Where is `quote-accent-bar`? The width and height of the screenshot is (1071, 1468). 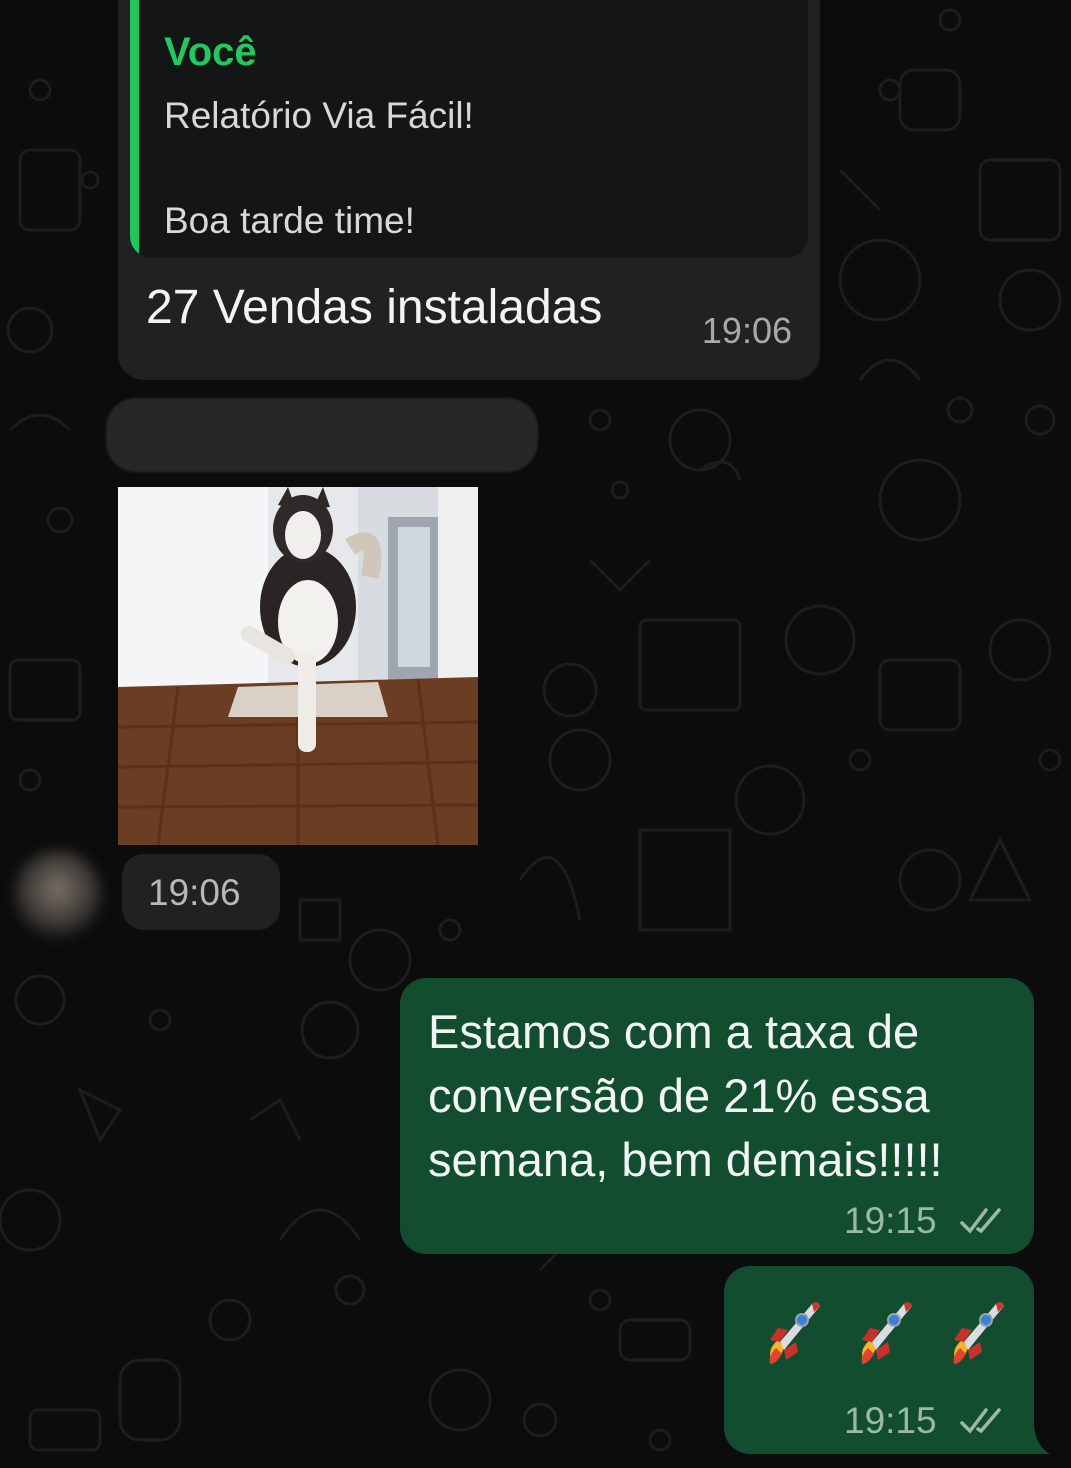 quote-accent-bar is located at coordinates (134, 129).